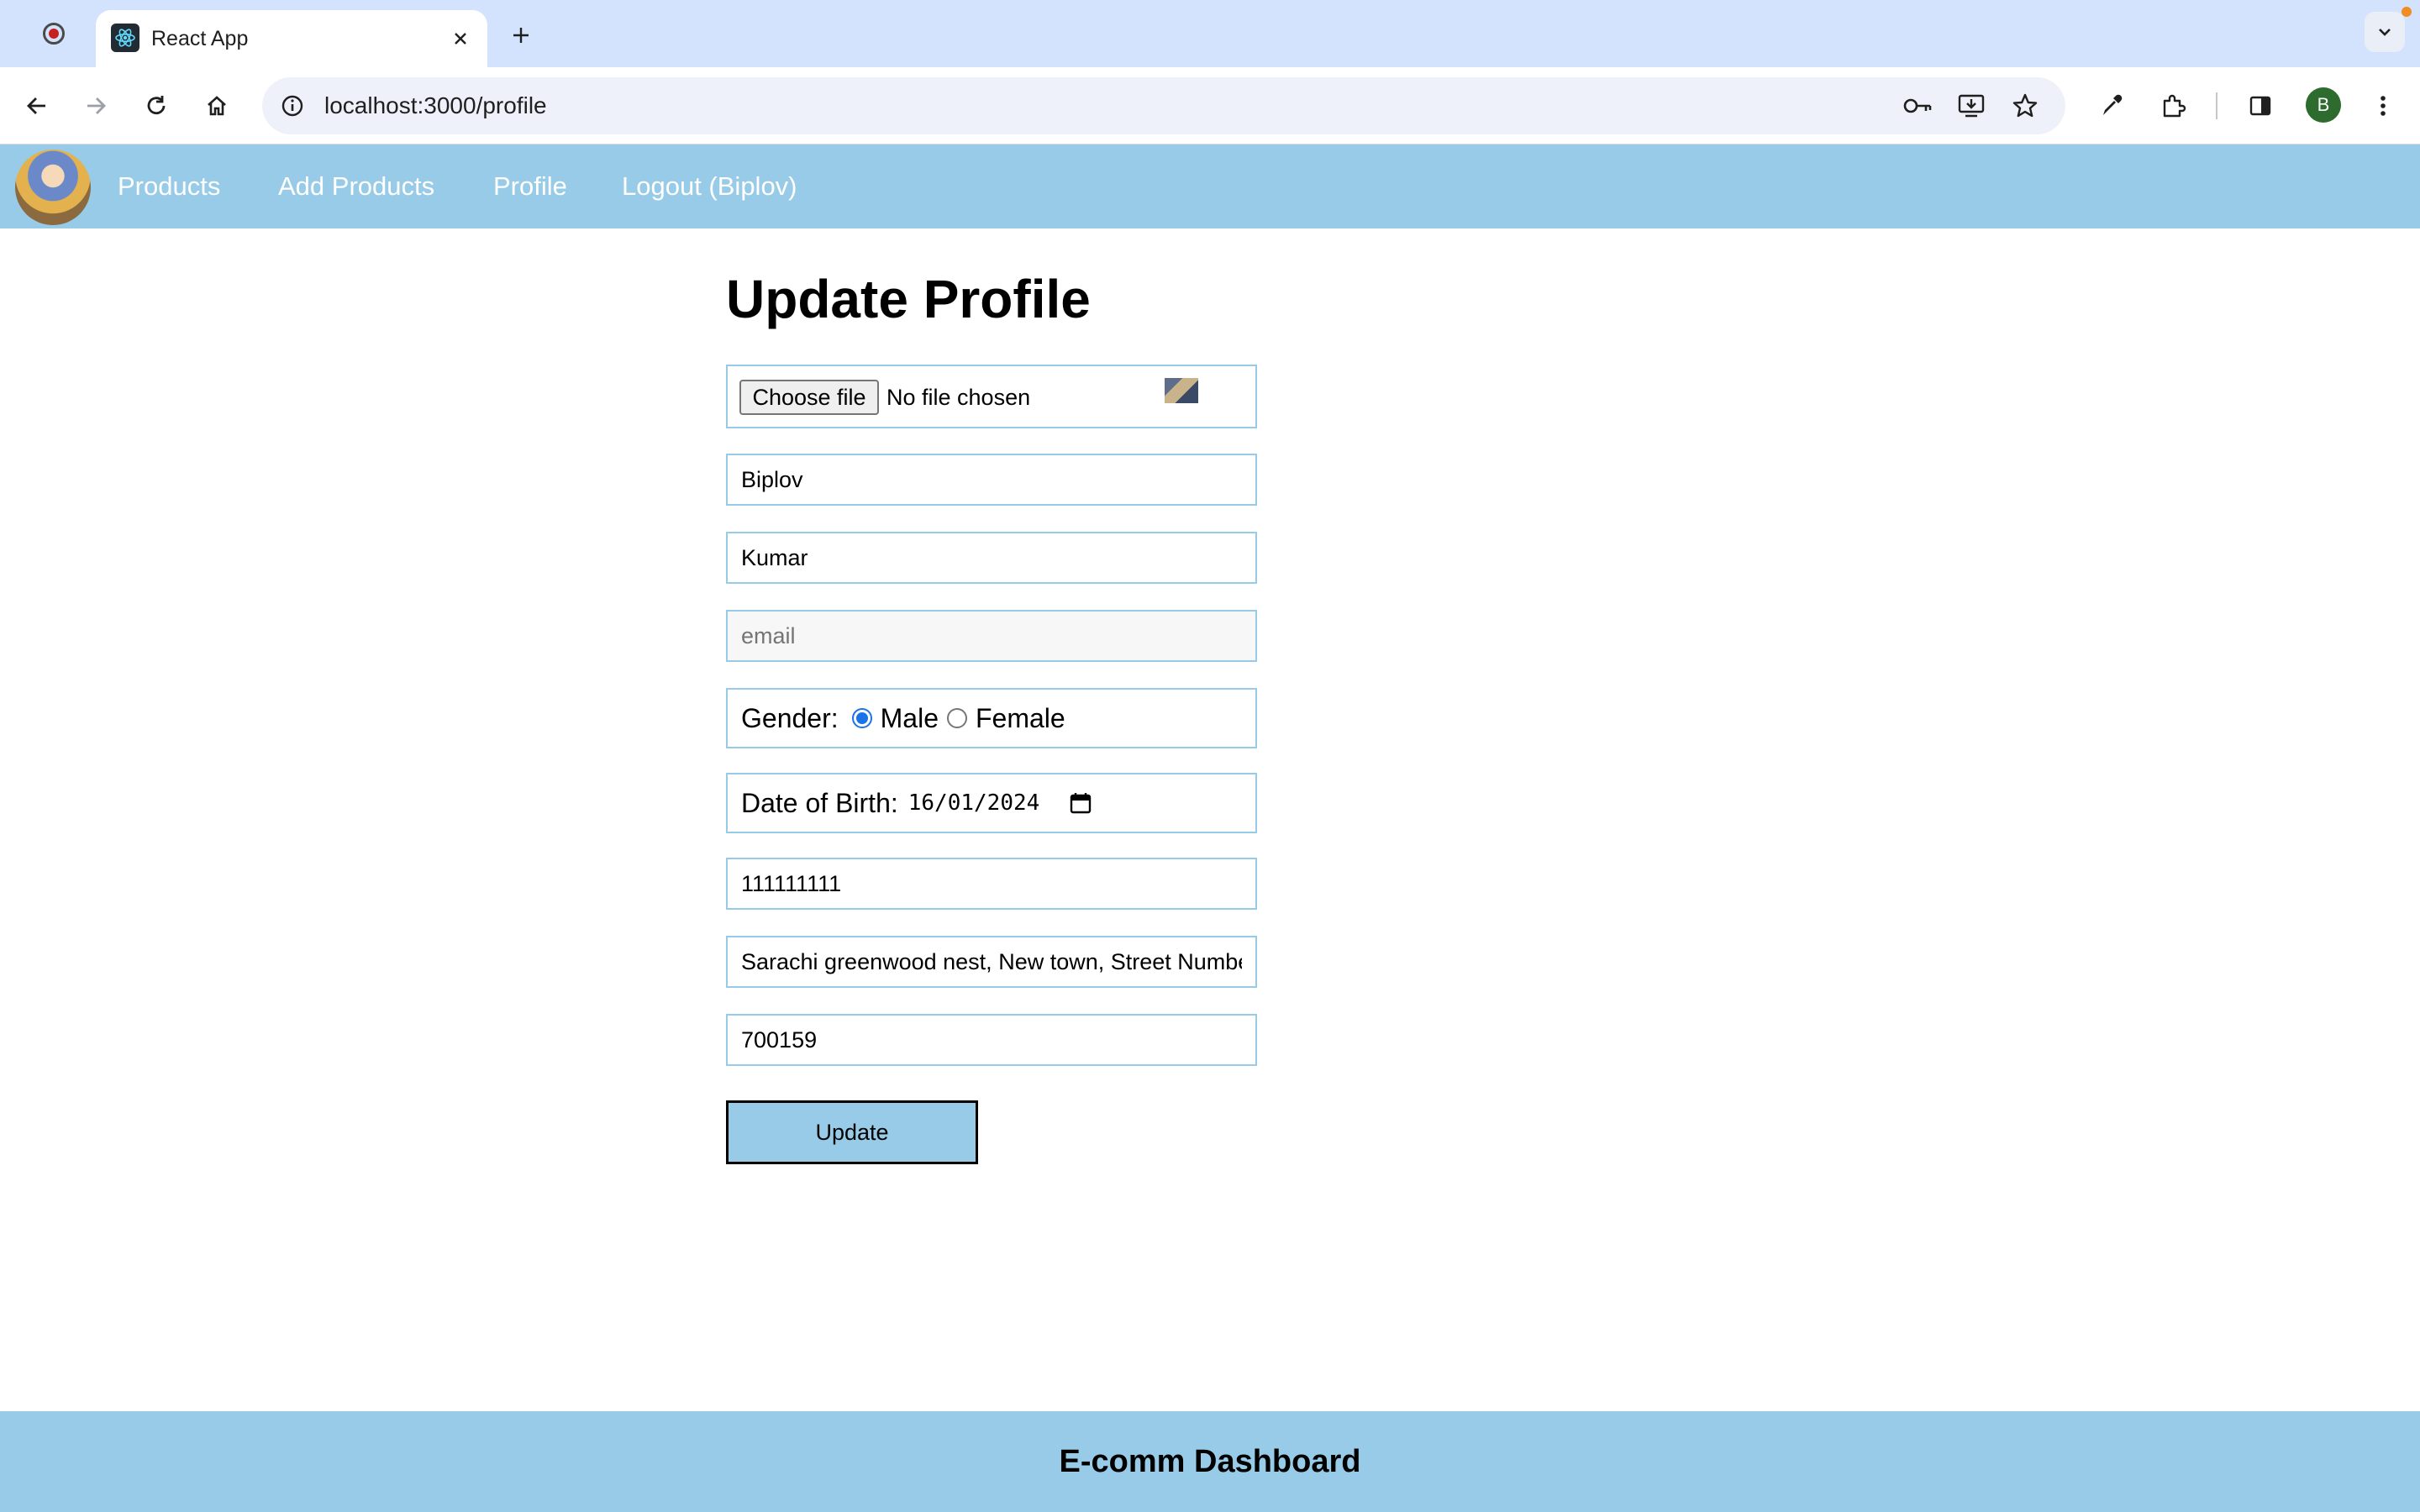  I want to click on pincode-input, so click(992, 1040).